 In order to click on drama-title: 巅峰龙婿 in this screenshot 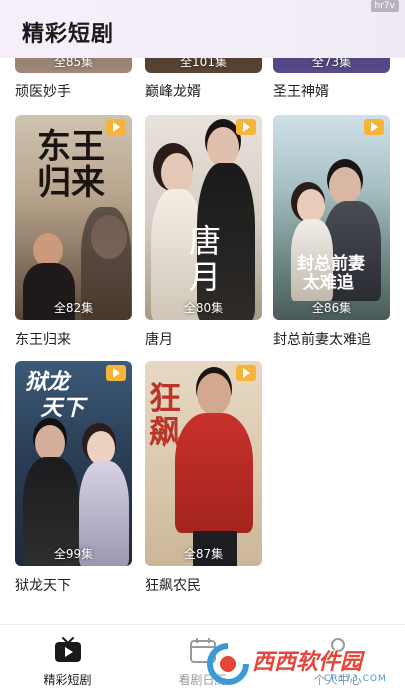, I will do `click(173, 91)`.